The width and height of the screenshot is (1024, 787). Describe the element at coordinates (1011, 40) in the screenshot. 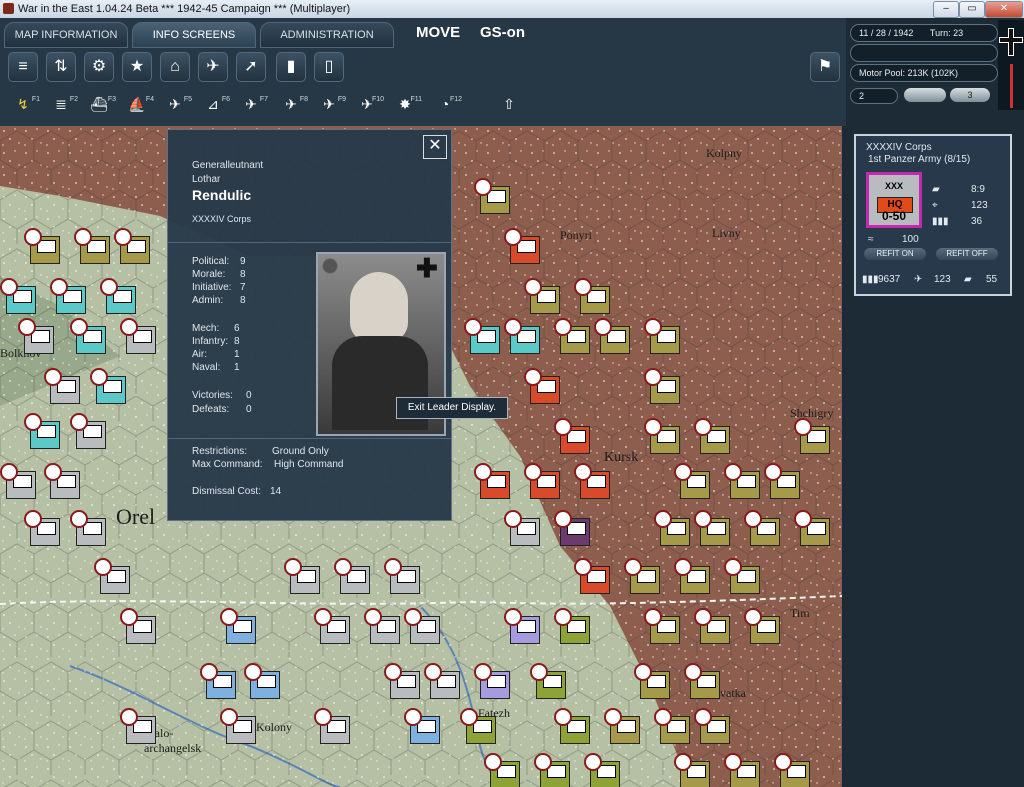

I see `cross-core-h` at that location.